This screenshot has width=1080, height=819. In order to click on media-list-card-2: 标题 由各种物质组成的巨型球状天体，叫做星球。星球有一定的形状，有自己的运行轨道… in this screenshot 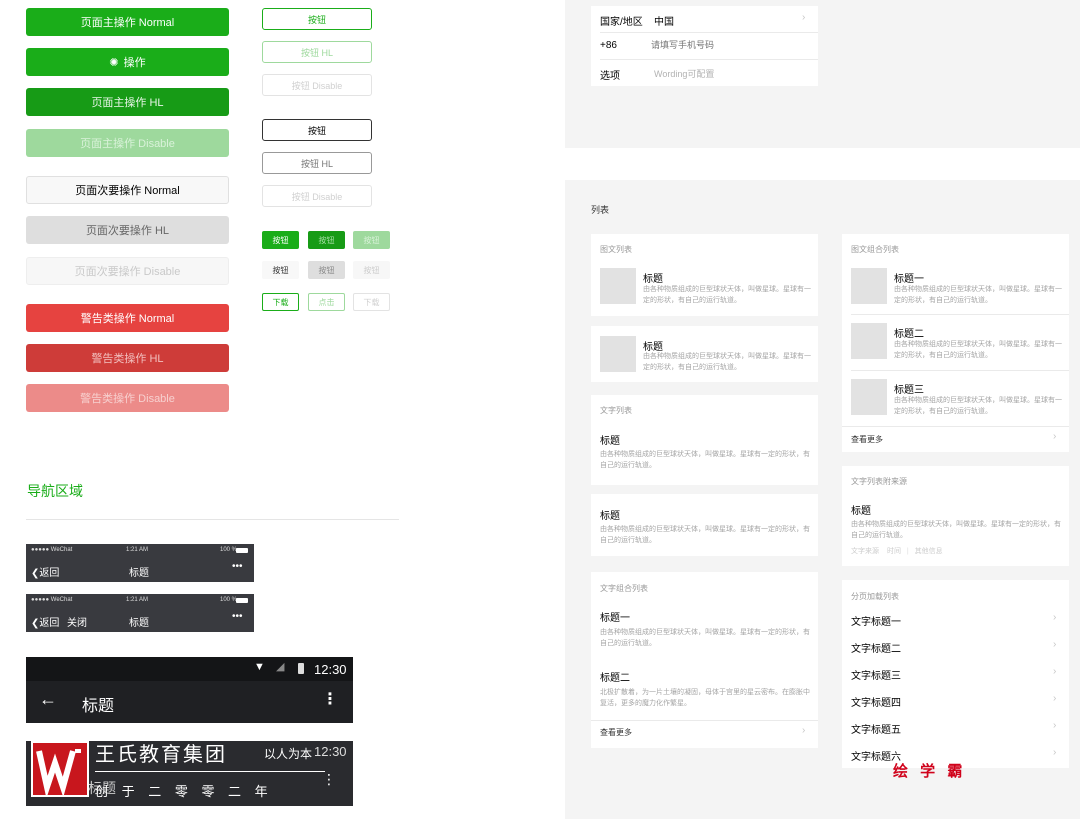, I will do `click(704, 354)`.